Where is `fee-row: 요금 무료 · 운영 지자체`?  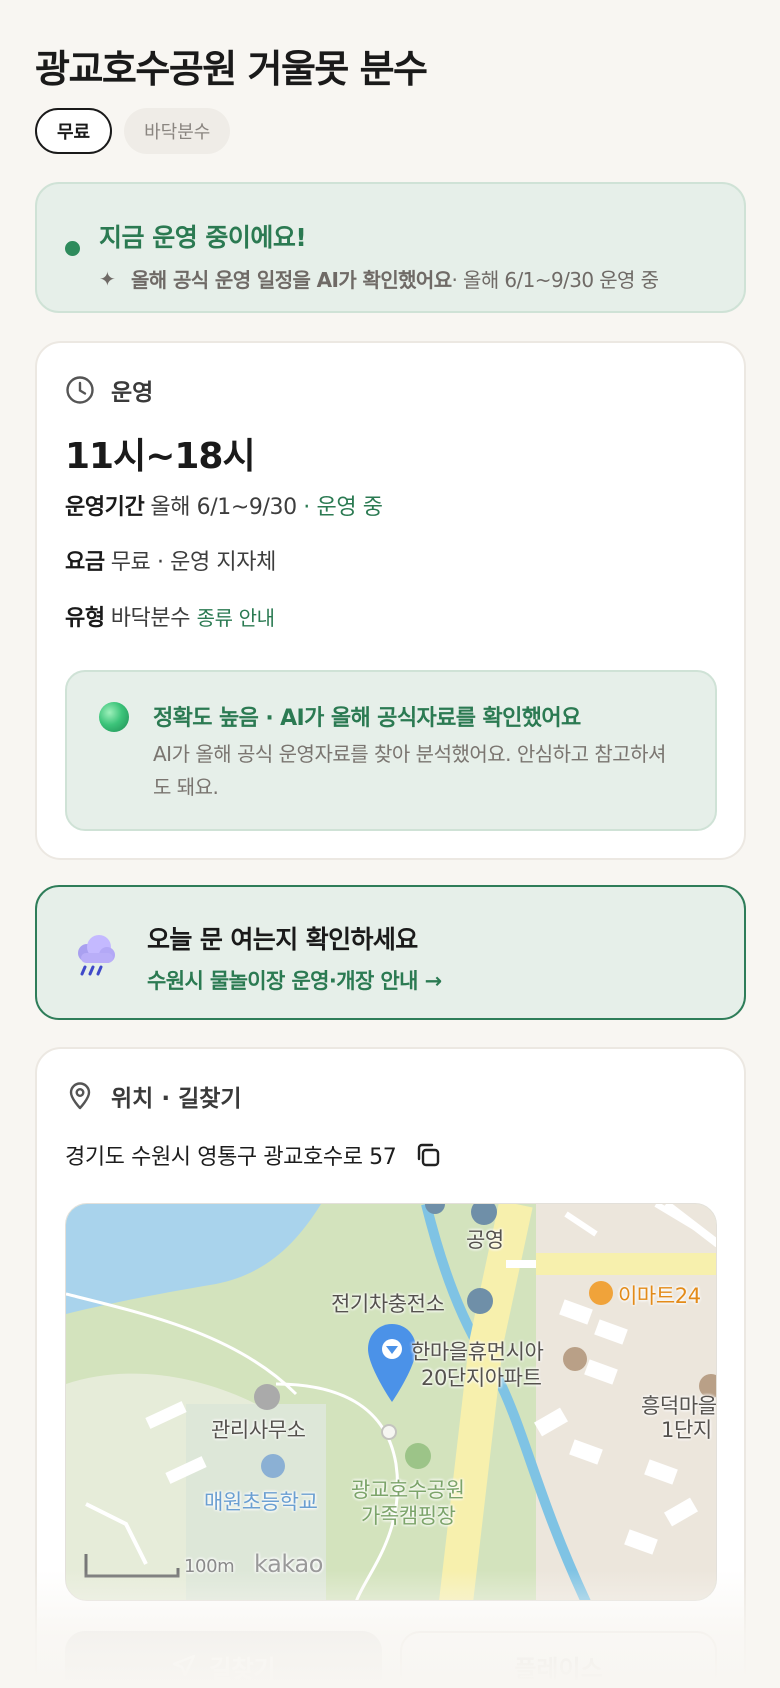
fee-row: 요금 무료 · 운영 지자체 is located at coordinates (170, 560).